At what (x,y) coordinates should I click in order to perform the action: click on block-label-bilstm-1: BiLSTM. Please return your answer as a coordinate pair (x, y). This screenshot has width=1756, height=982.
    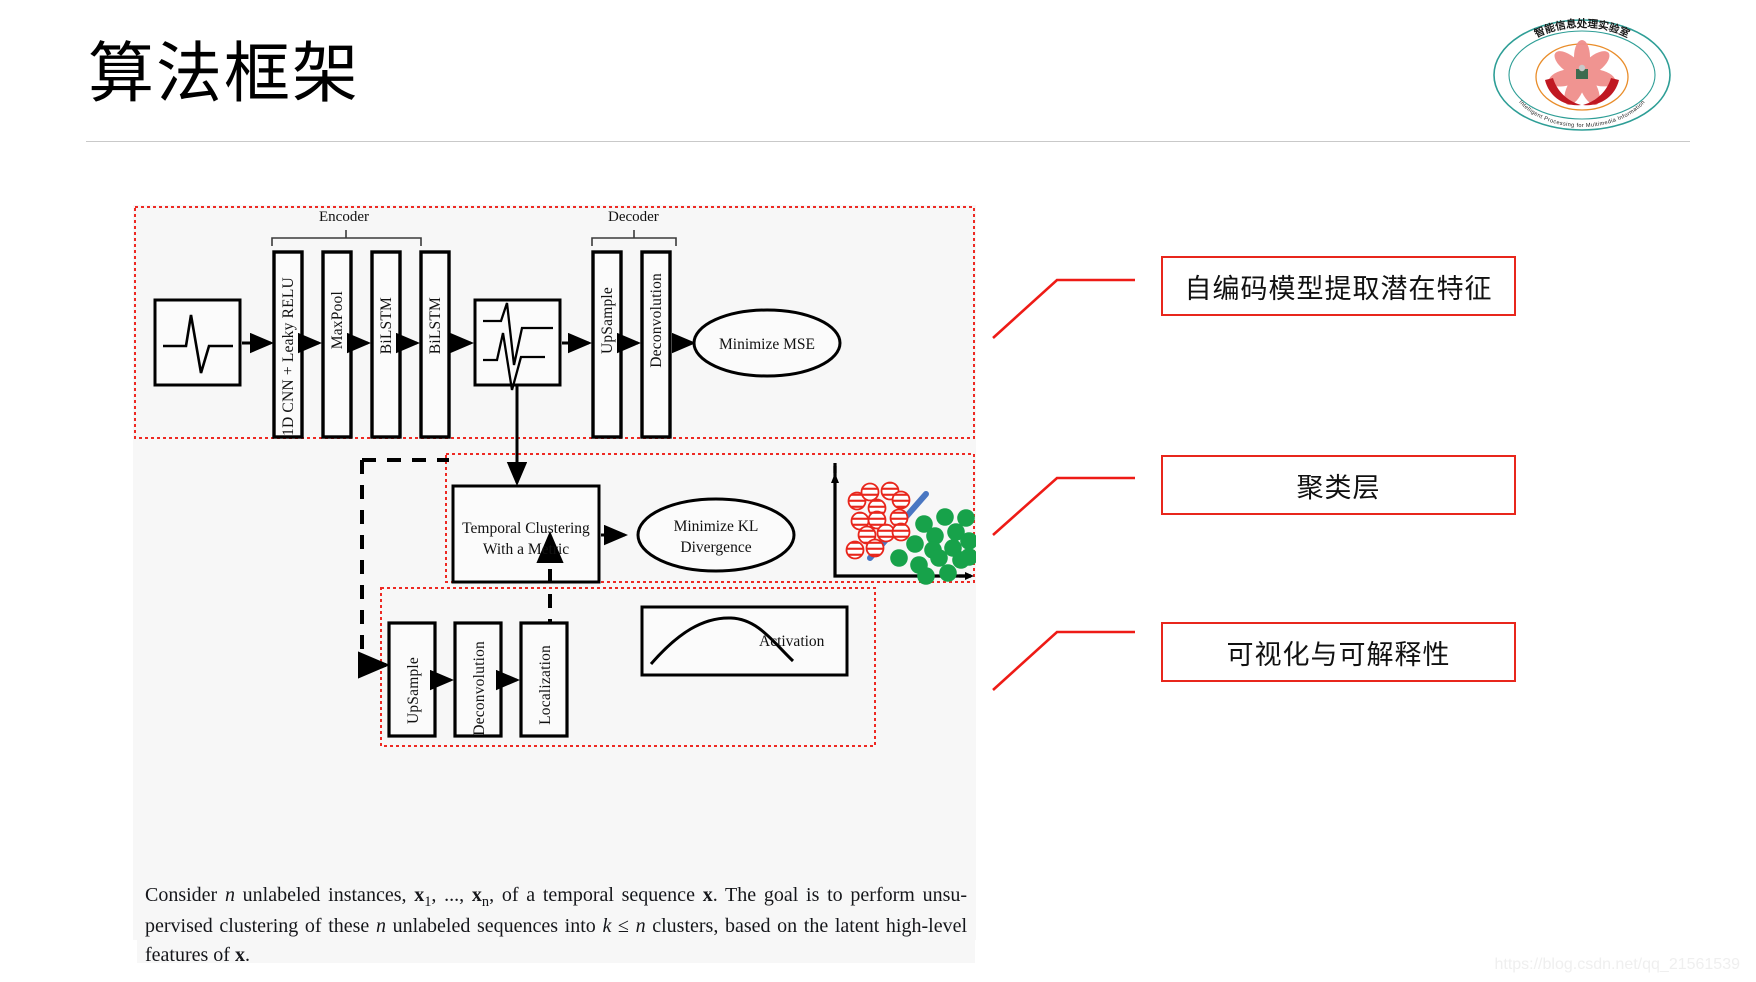
    Looking at the image, I should click on (386, 326).